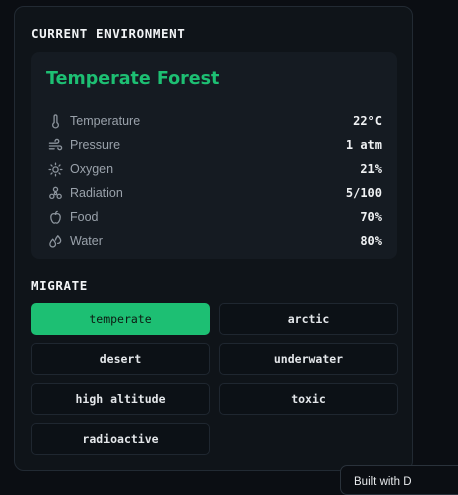 This screenshot has height=495, width=458. I want to click on stat-value: 80%, so click(371, 241).